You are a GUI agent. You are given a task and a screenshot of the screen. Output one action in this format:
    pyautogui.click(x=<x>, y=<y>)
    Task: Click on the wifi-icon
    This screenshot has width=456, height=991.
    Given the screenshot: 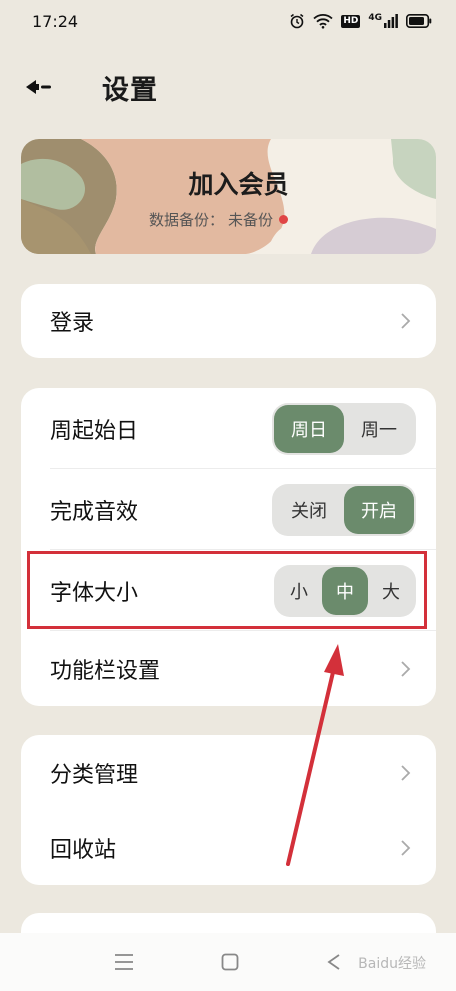 What is the action you would take?
    pyautogui.click(x=323, y=21)
    